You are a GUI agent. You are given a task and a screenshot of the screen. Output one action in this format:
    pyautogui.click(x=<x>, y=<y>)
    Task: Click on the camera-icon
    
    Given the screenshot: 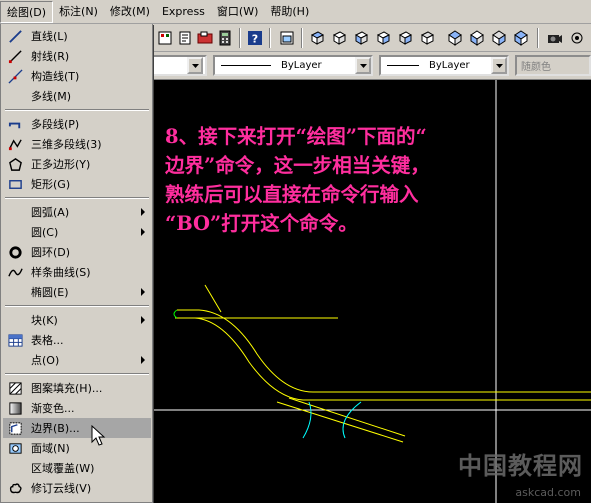 What is the action you would take?
    pyautogui.click(x=555, y=39)
    